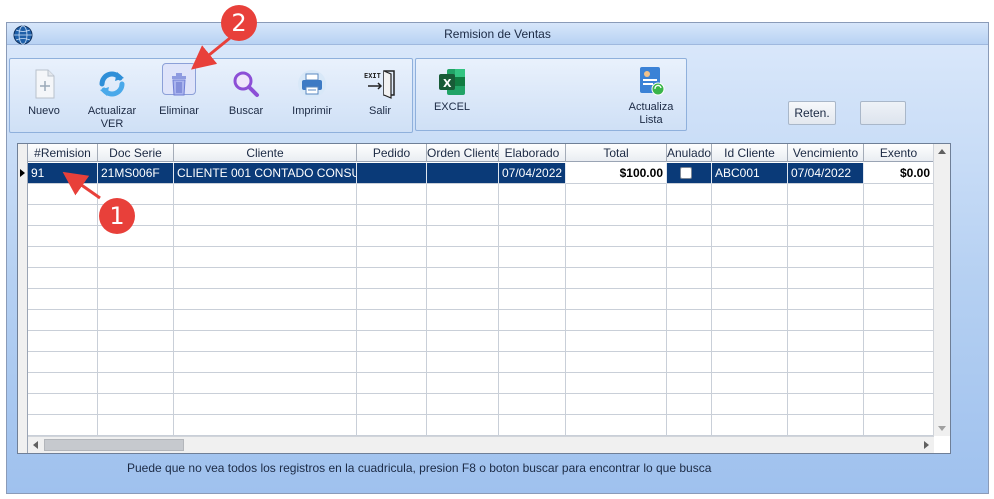 This screenshot has height=499, width=994. What do you see at coordinates (899, 173) in the screenshot?
I see `cell-exento: $0.00` at bounding box center [899, 173].